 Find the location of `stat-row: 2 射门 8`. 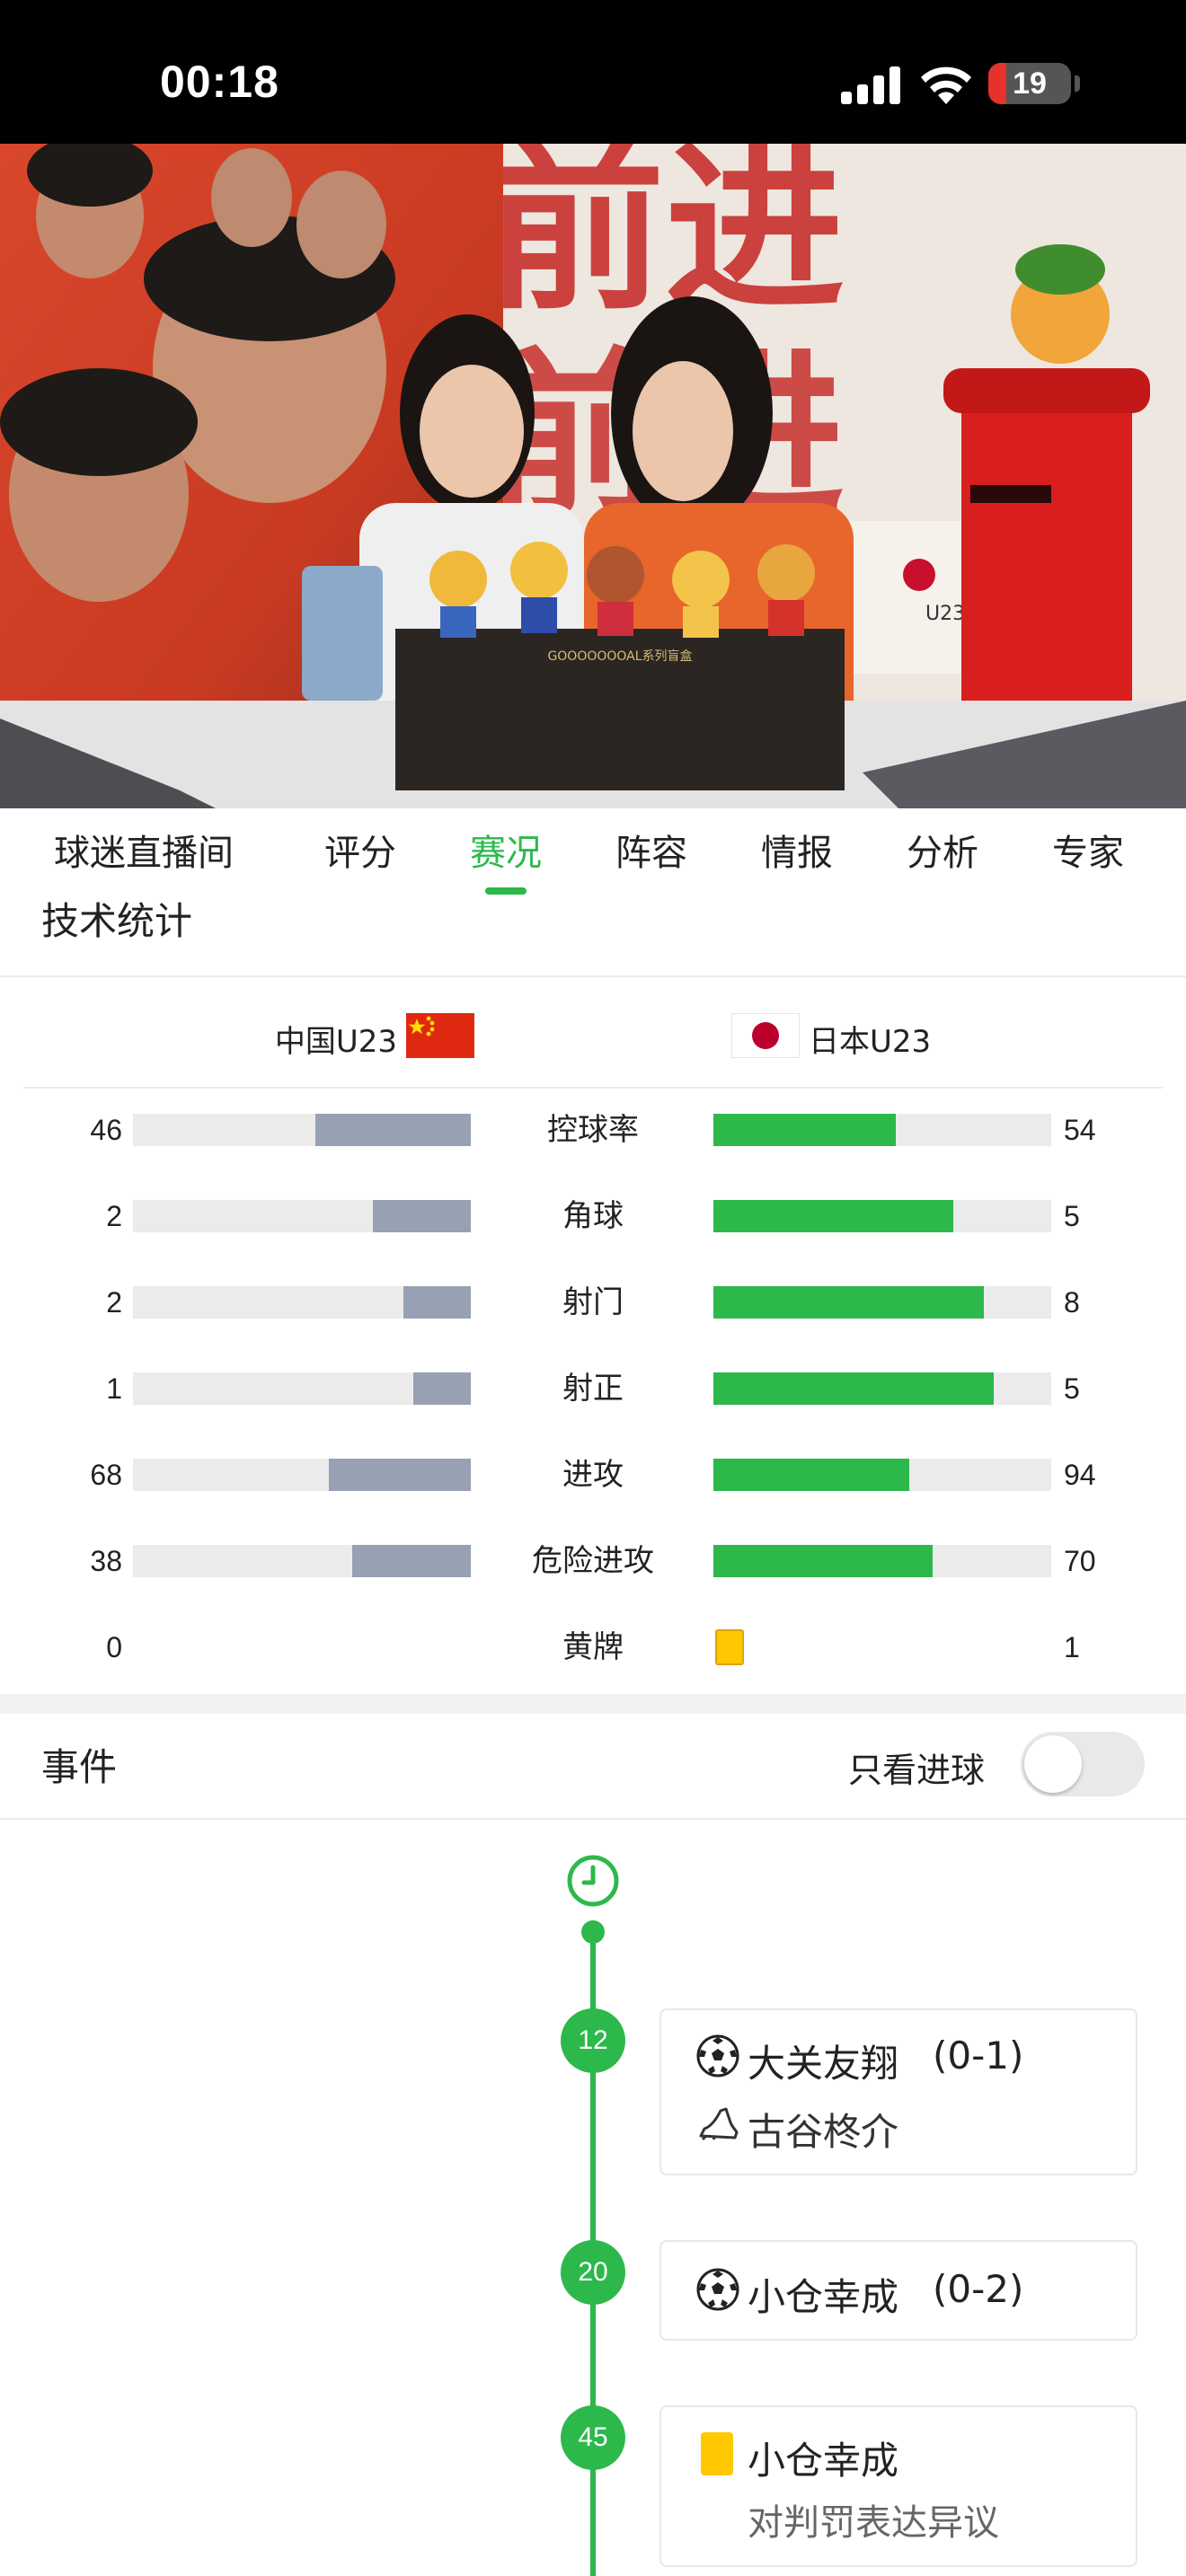

stat-row: 2 射门 8 is located at coordinates (593, 1302).